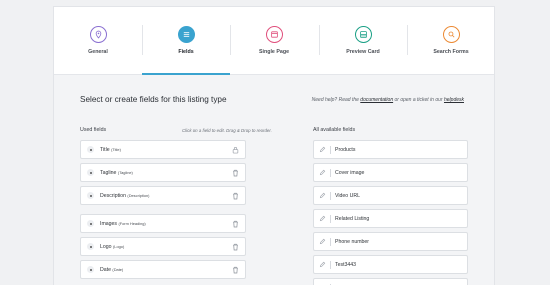 This screenshot has height=285, width=550. Describe the element at coordinates (390, 281) in the screenshot. I see `available-field-partial` at that location.